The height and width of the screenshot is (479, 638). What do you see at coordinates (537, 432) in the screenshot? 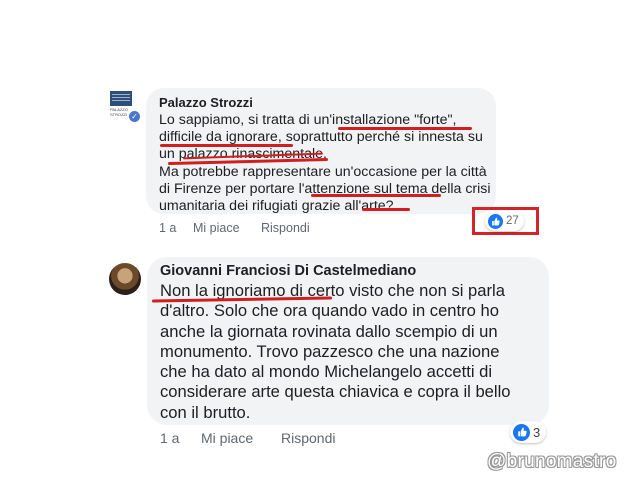
I see `reaction-count: 3` at bounding box center [537, 432].